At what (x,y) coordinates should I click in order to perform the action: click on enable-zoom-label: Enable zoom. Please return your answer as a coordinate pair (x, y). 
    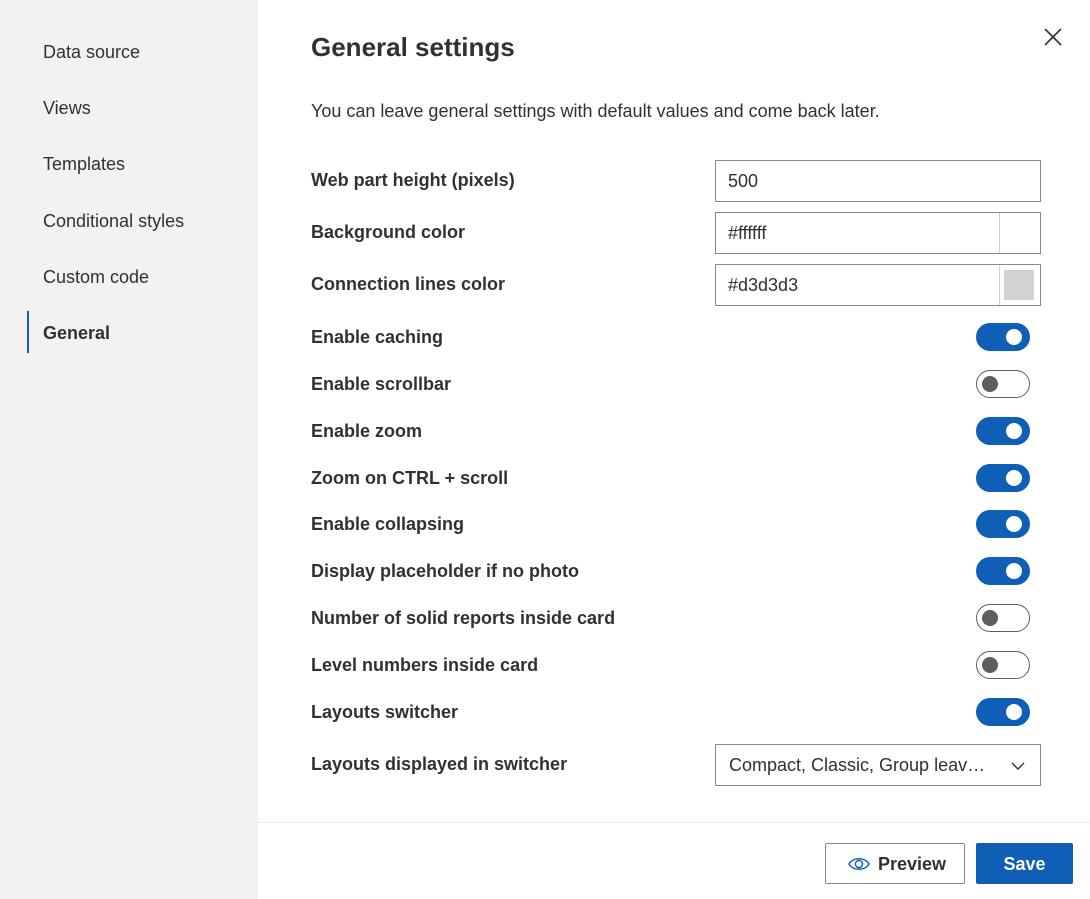
    Looking at the image, I should click on (367, 431).